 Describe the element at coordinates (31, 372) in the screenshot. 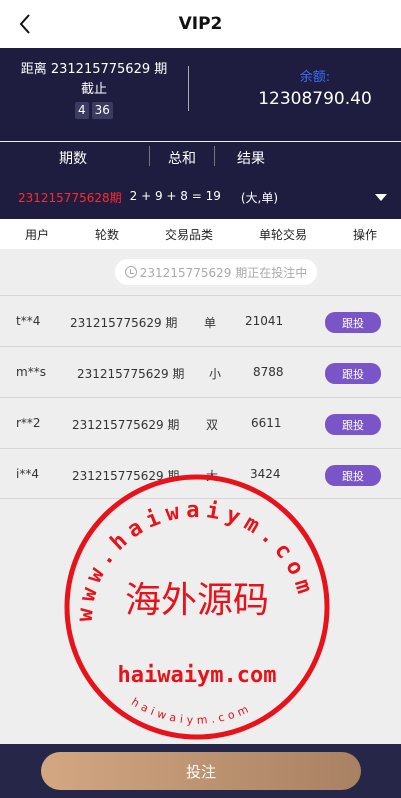

I see `row-user: m**s` at that location.